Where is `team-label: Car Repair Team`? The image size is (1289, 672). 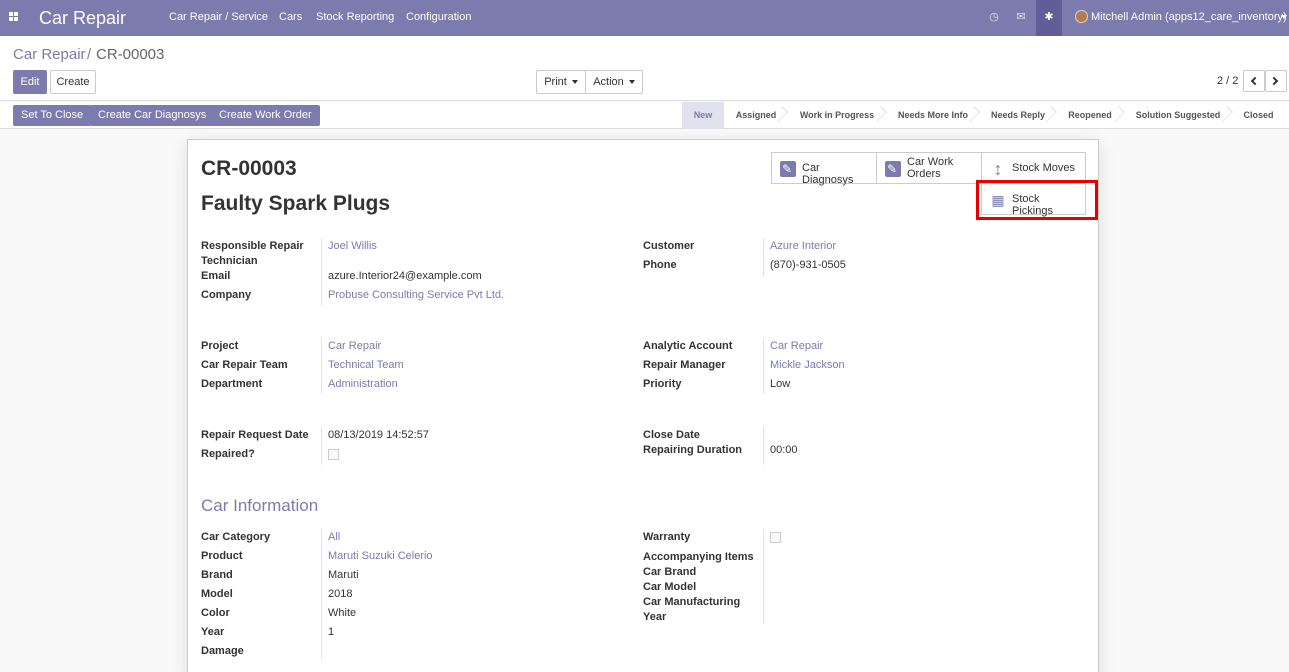 team-label: Car Repair Team is located at coordinates (244, 365).